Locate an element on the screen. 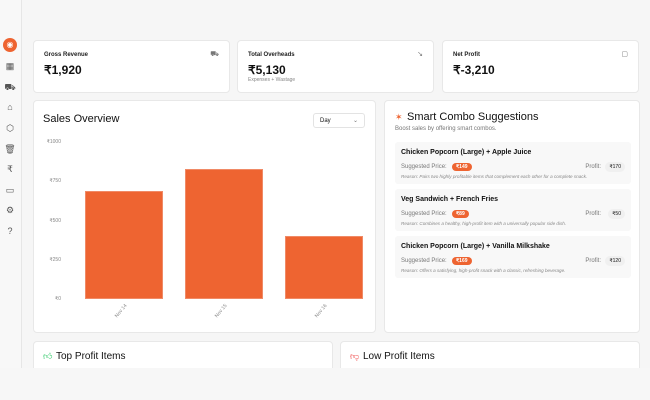  kpi-value: ₹5,130 is located at coordinates (267, 70).